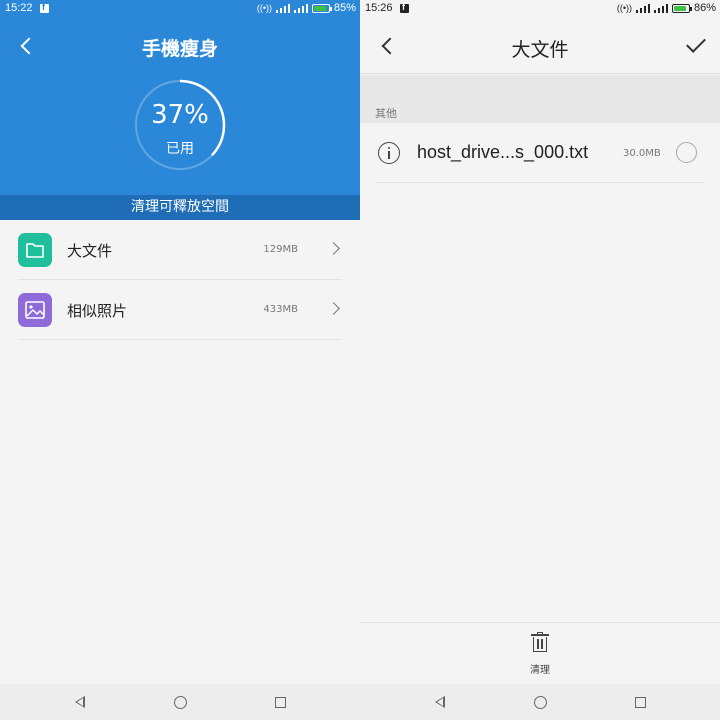 The width and height of the screenshot is (720, 720). Describe the element at coordinates (180, 149) in the screenshot. I see `usage-label: 已用` at that location.